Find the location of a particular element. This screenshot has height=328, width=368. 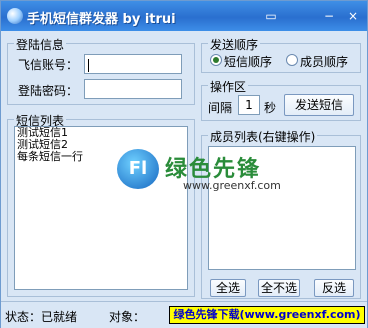

send-order-title: 发送顺序 is located at coordinates (234, 44).